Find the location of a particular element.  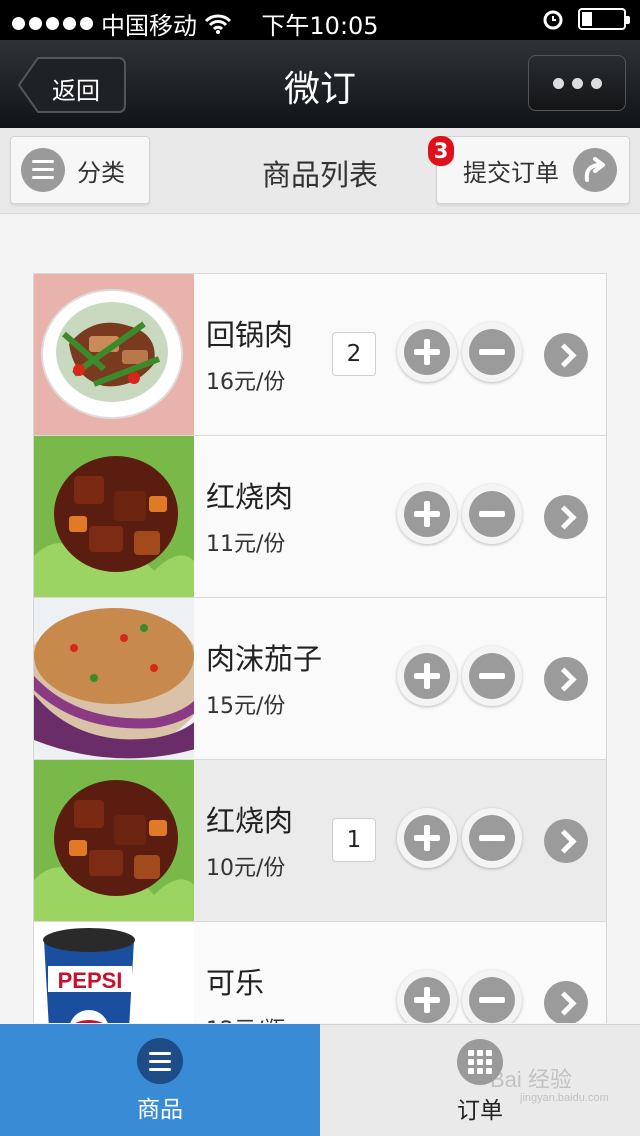

tab-orders: 订单 is located at coordinates (480, 1080).